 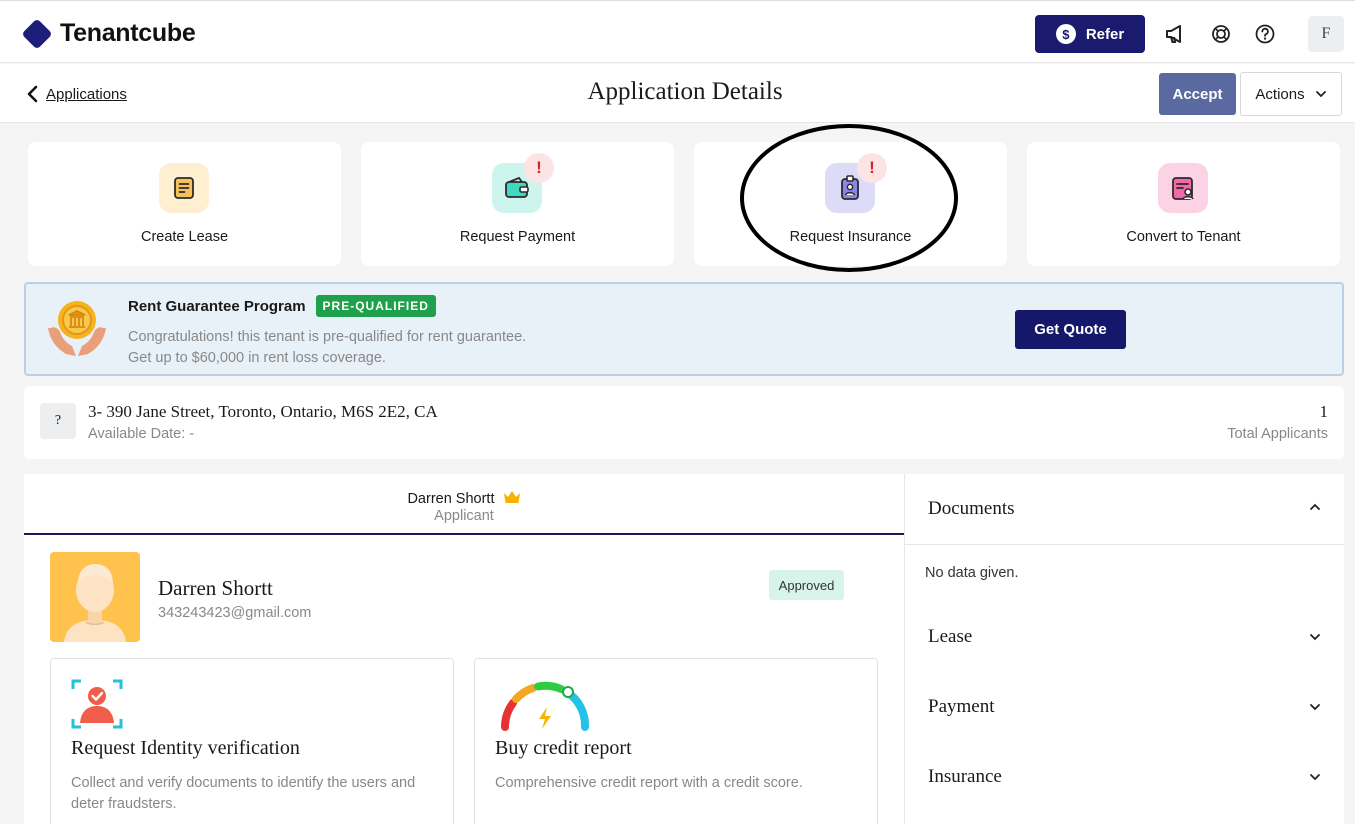 I want to click on accept-button: Accept, so click(x=1197, y=94).